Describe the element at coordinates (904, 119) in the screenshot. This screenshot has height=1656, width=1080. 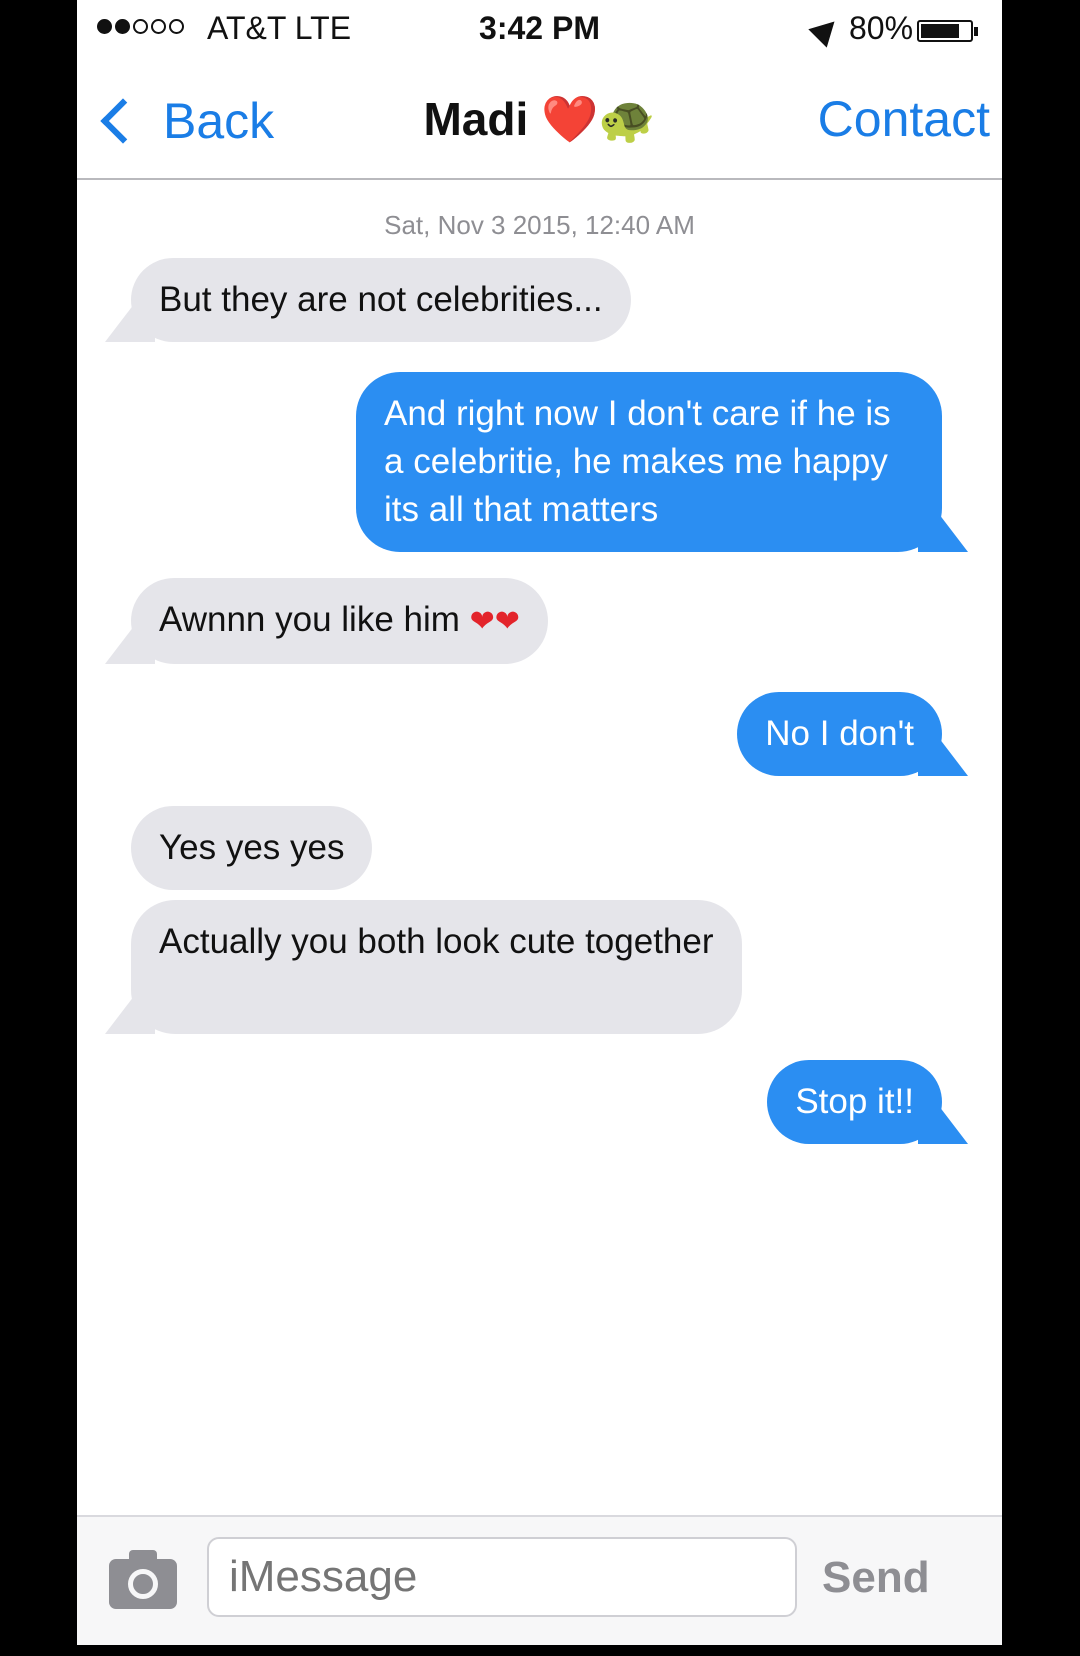
I see `contact-button: Contact` at that location.